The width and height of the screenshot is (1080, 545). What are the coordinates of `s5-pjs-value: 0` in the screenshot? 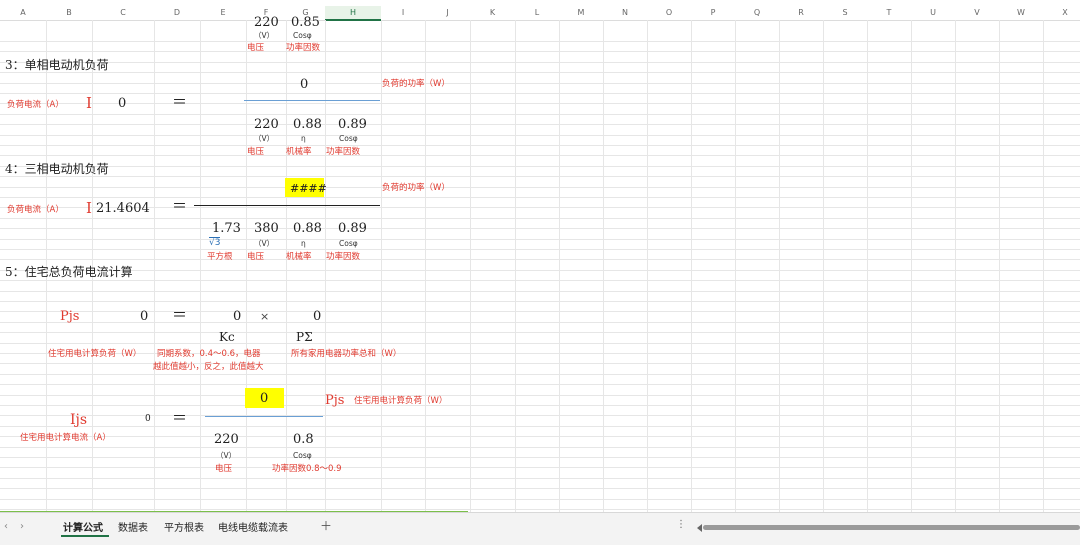 It's located at (144, 316).